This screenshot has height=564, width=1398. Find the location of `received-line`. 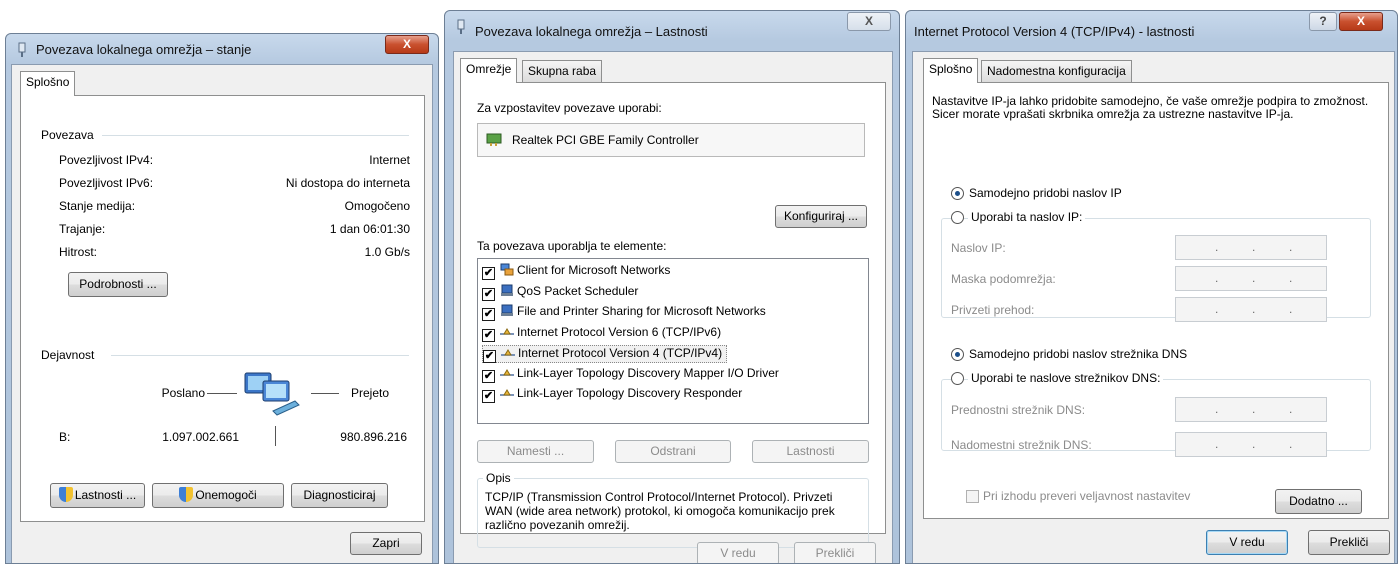

received-line is located at coordinates (325, 393).